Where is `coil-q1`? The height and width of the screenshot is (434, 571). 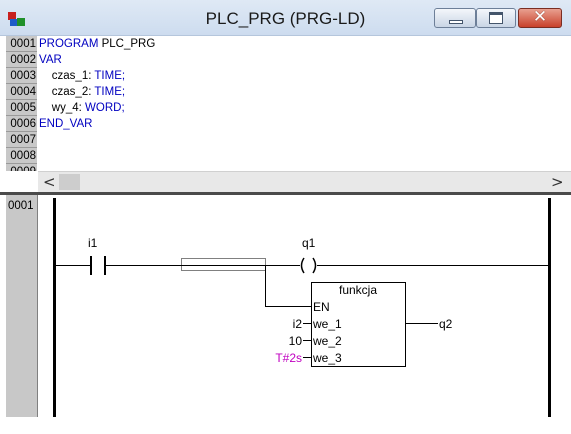
coil-q1 is located at coordinates (308, 265).